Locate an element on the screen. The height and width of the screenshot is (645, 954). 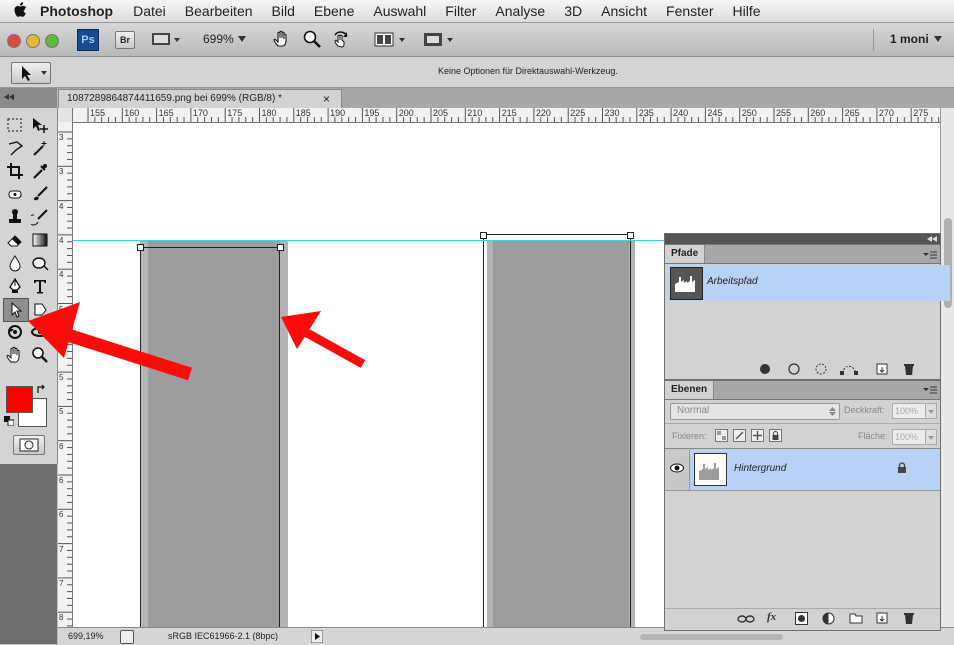
lock-label: Fixieren: is located at coordinates (689, 436).